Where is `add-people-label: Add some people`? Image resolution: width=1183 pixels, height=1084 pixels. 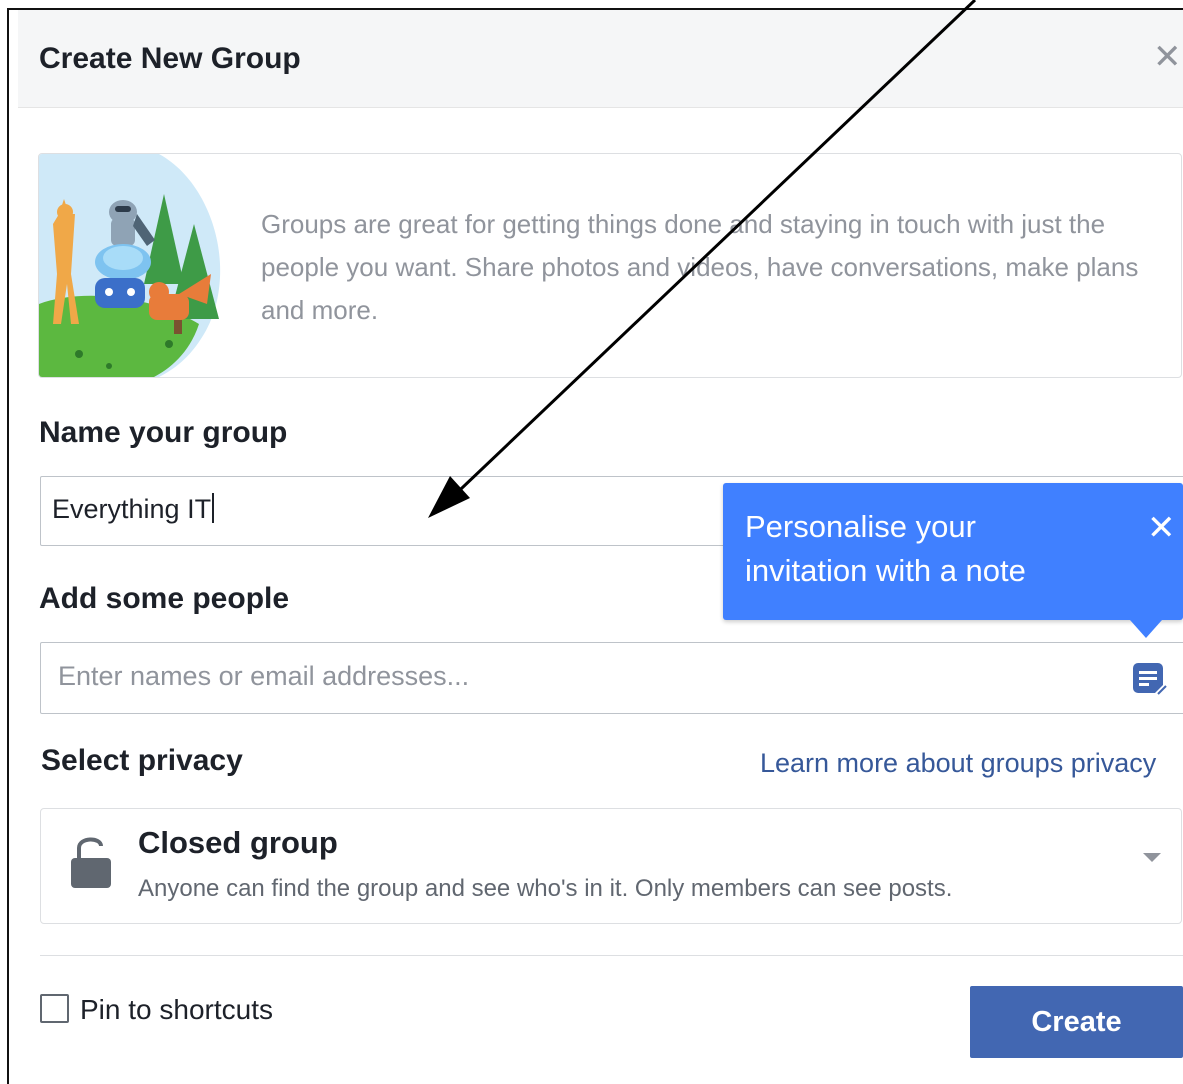
add-people-label: Add some people is located at coordinates (164, 598).